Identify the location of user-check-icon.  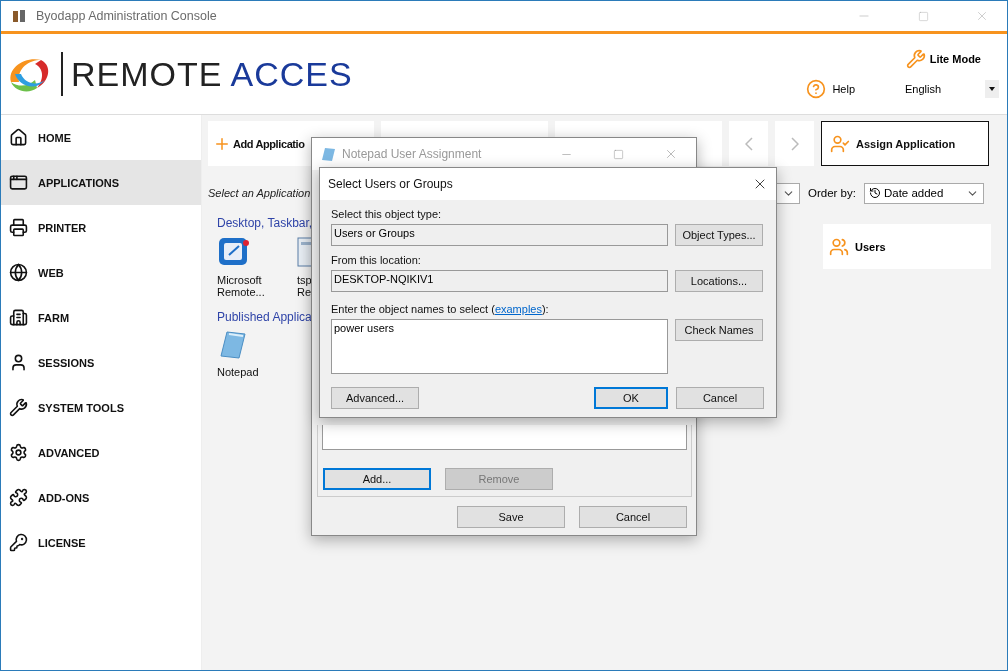
(840, 143).